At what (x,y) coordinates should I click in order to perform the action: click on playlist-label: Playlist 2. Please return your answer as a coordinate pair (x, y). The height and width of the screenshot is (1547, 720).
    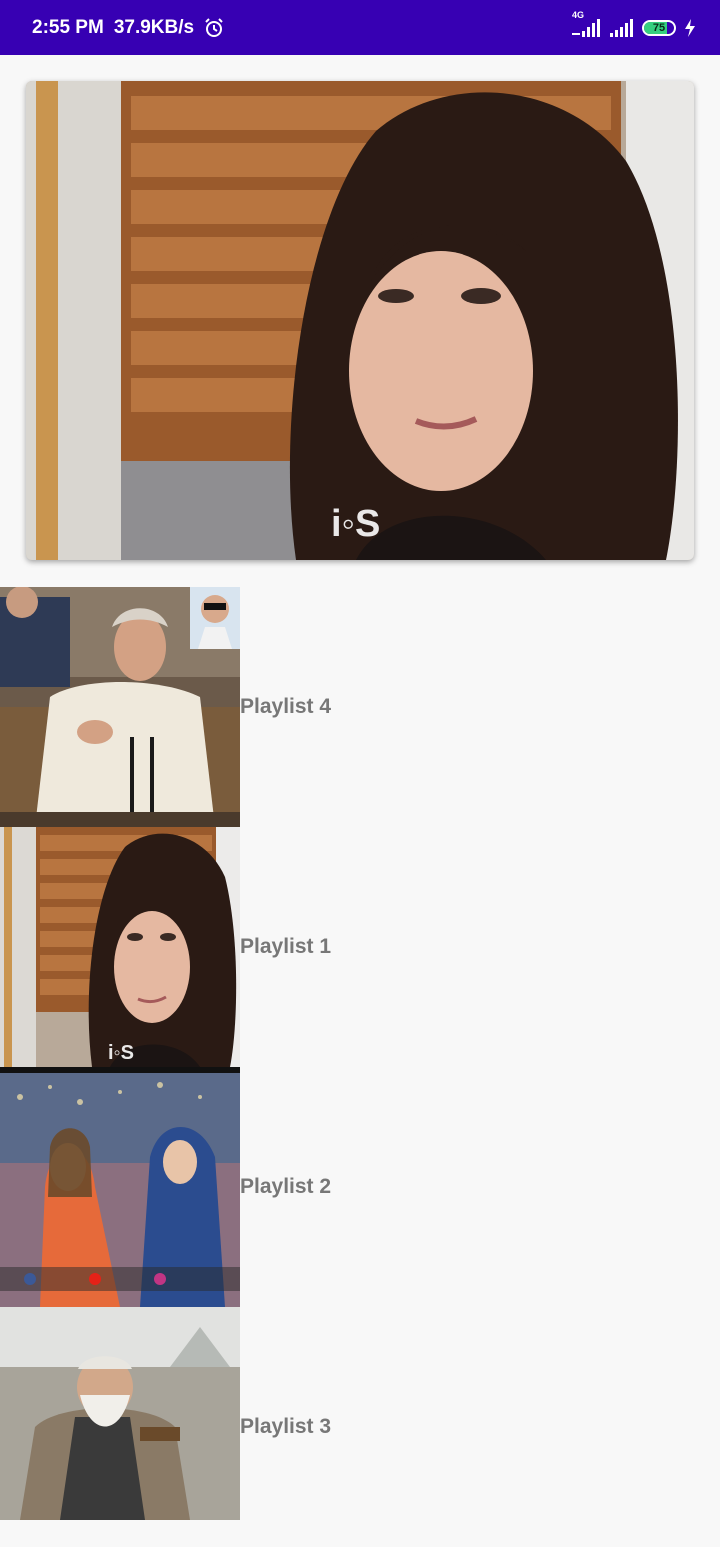
    Looking at the image, I should click on (286, 1186).